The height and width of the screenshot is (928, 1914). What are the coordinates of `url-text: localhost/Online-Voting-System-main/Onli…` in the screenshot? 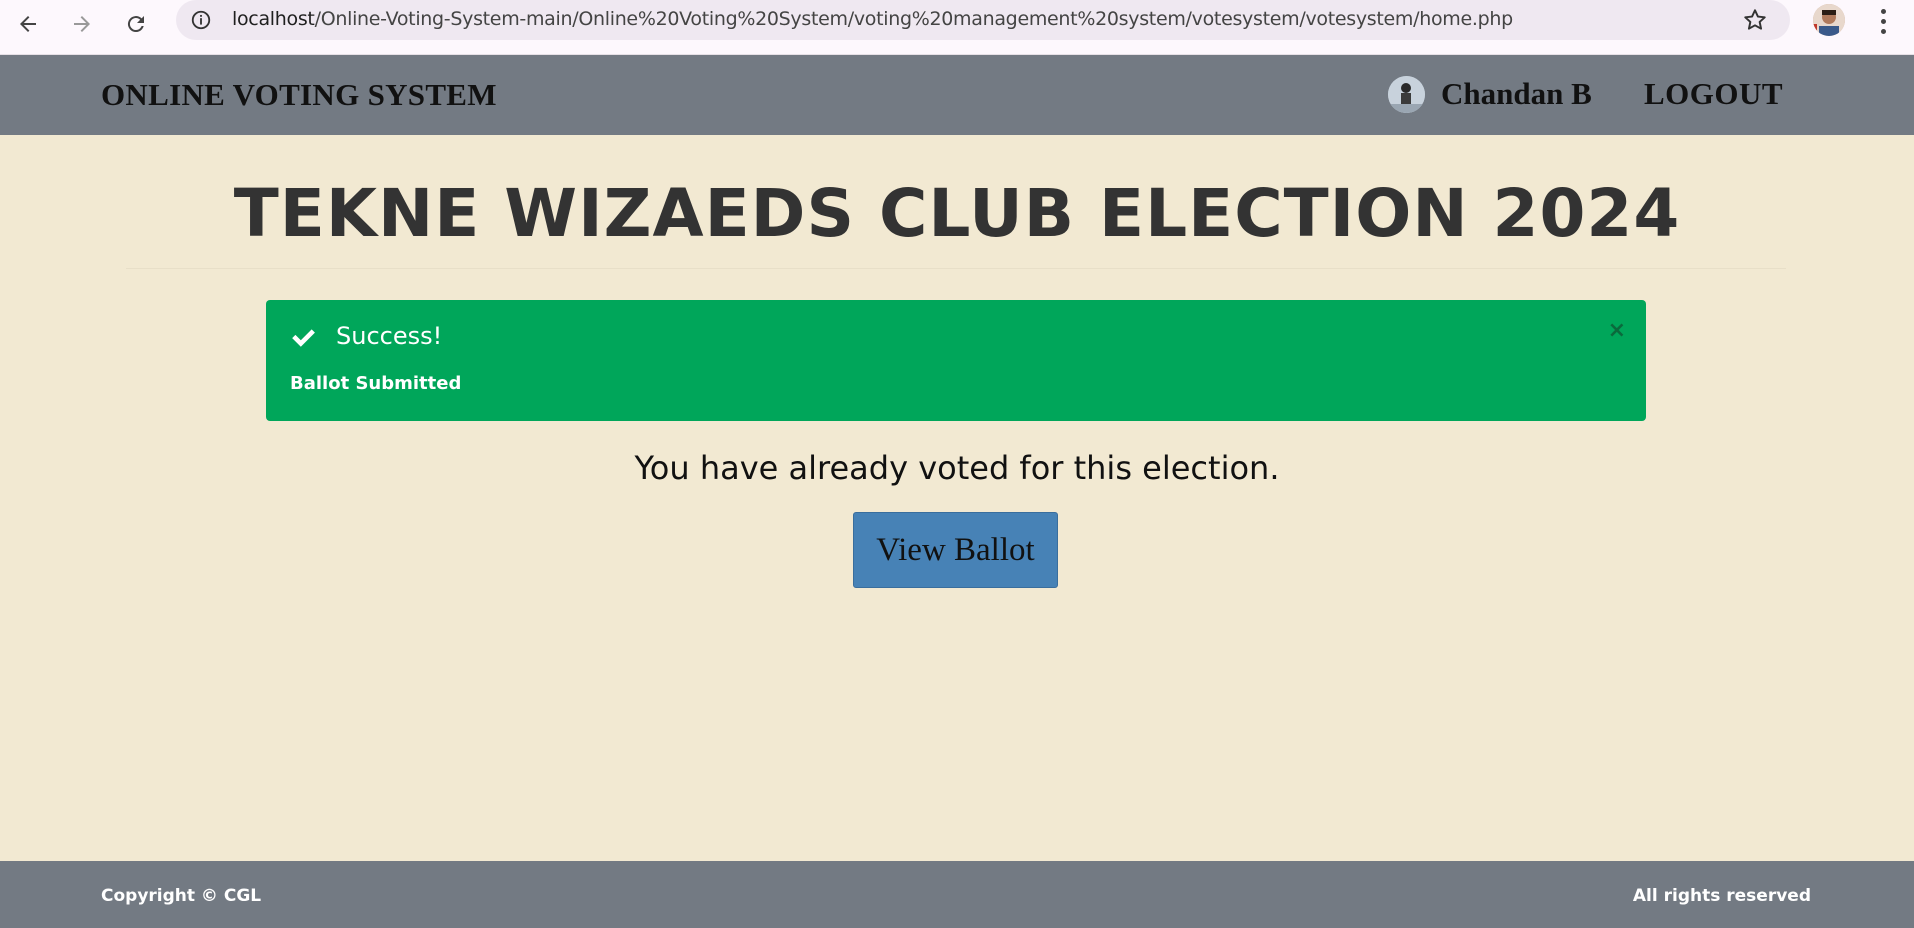 It's located at (872, 19).